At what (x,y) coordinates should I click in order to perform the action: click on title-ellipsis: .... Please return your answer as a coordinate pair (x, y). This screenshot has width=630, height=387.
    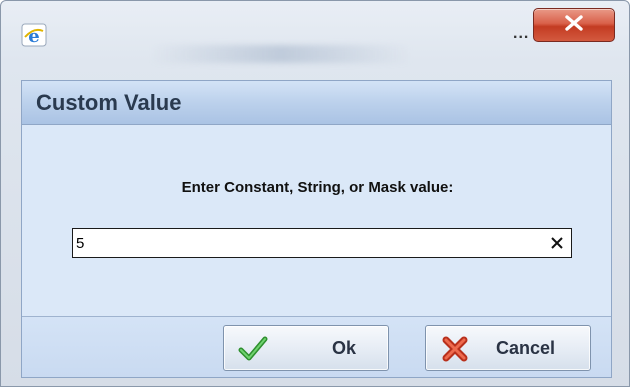
    Looking at the image, I should click on (521, 33).